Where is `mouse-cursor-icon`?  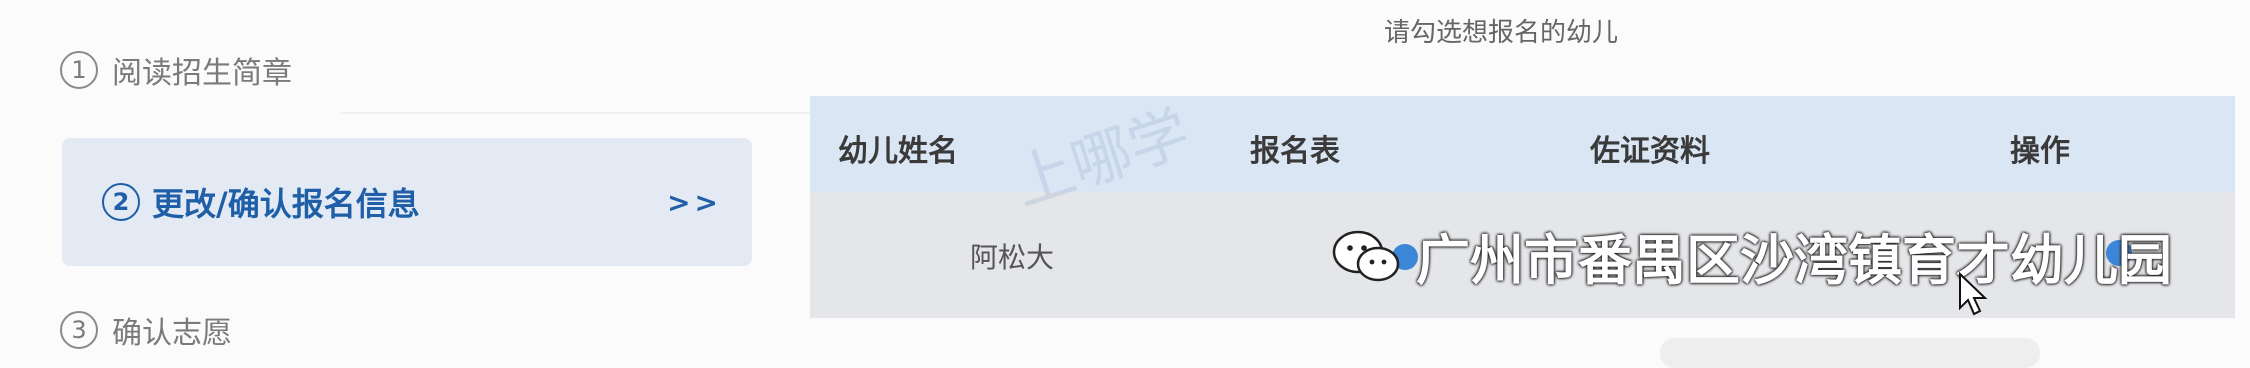
mouse-cursor-icon is located at coordinates (1973, 294).